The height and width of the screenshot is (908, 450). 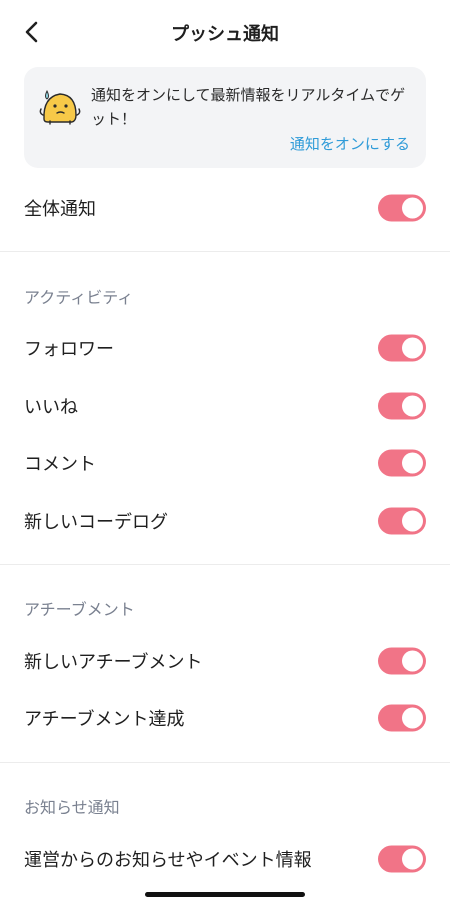 What do you see at coordinates (248, 107) in the screenshot?
I see `banner-message: 通知をオンにして最新情報をリアルタイムでゲット！` at bounding box center [248, 107].